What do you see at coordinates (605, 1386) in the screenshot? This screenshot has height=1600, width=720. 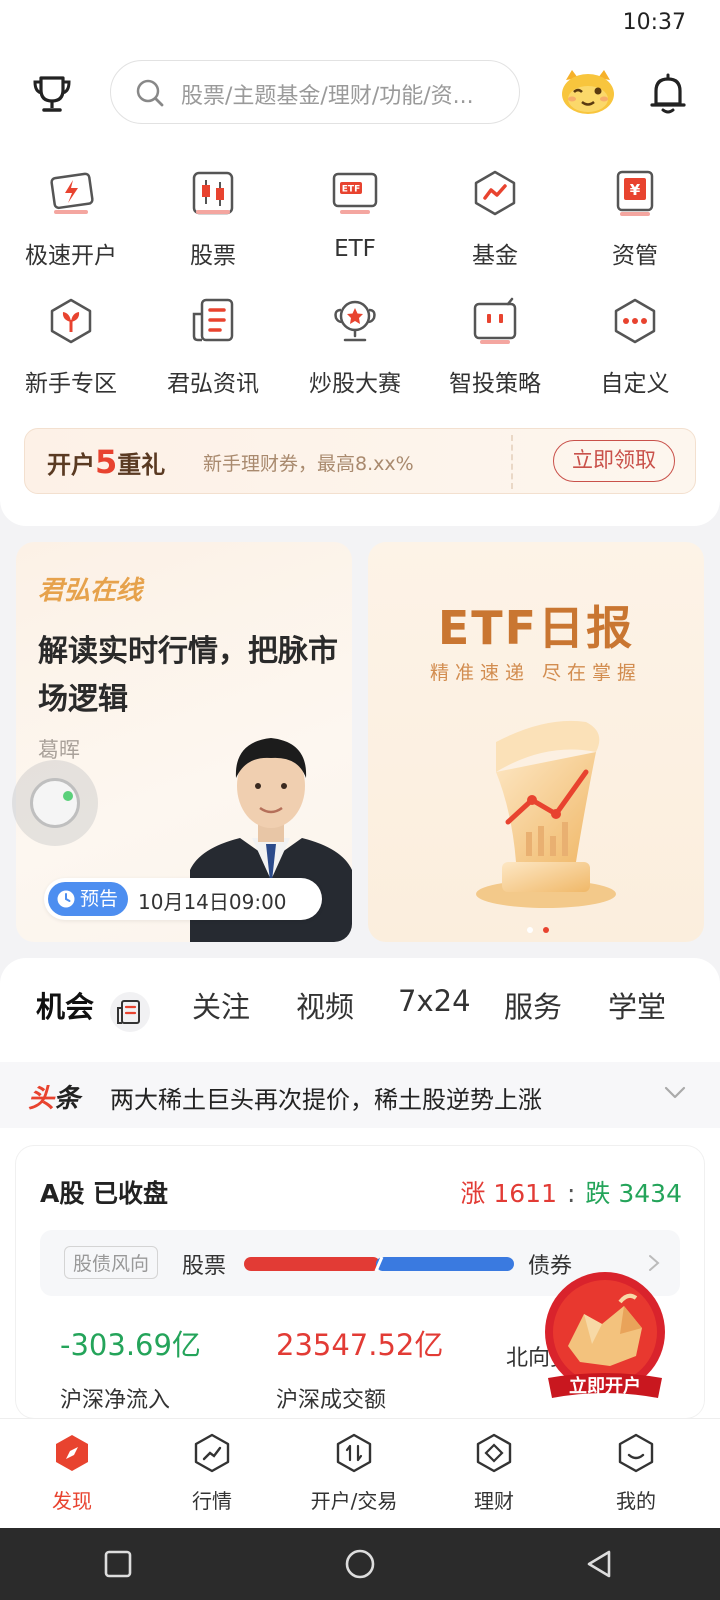 I see `open-account-label: 立即开户` at bounding box center [605, 1386].